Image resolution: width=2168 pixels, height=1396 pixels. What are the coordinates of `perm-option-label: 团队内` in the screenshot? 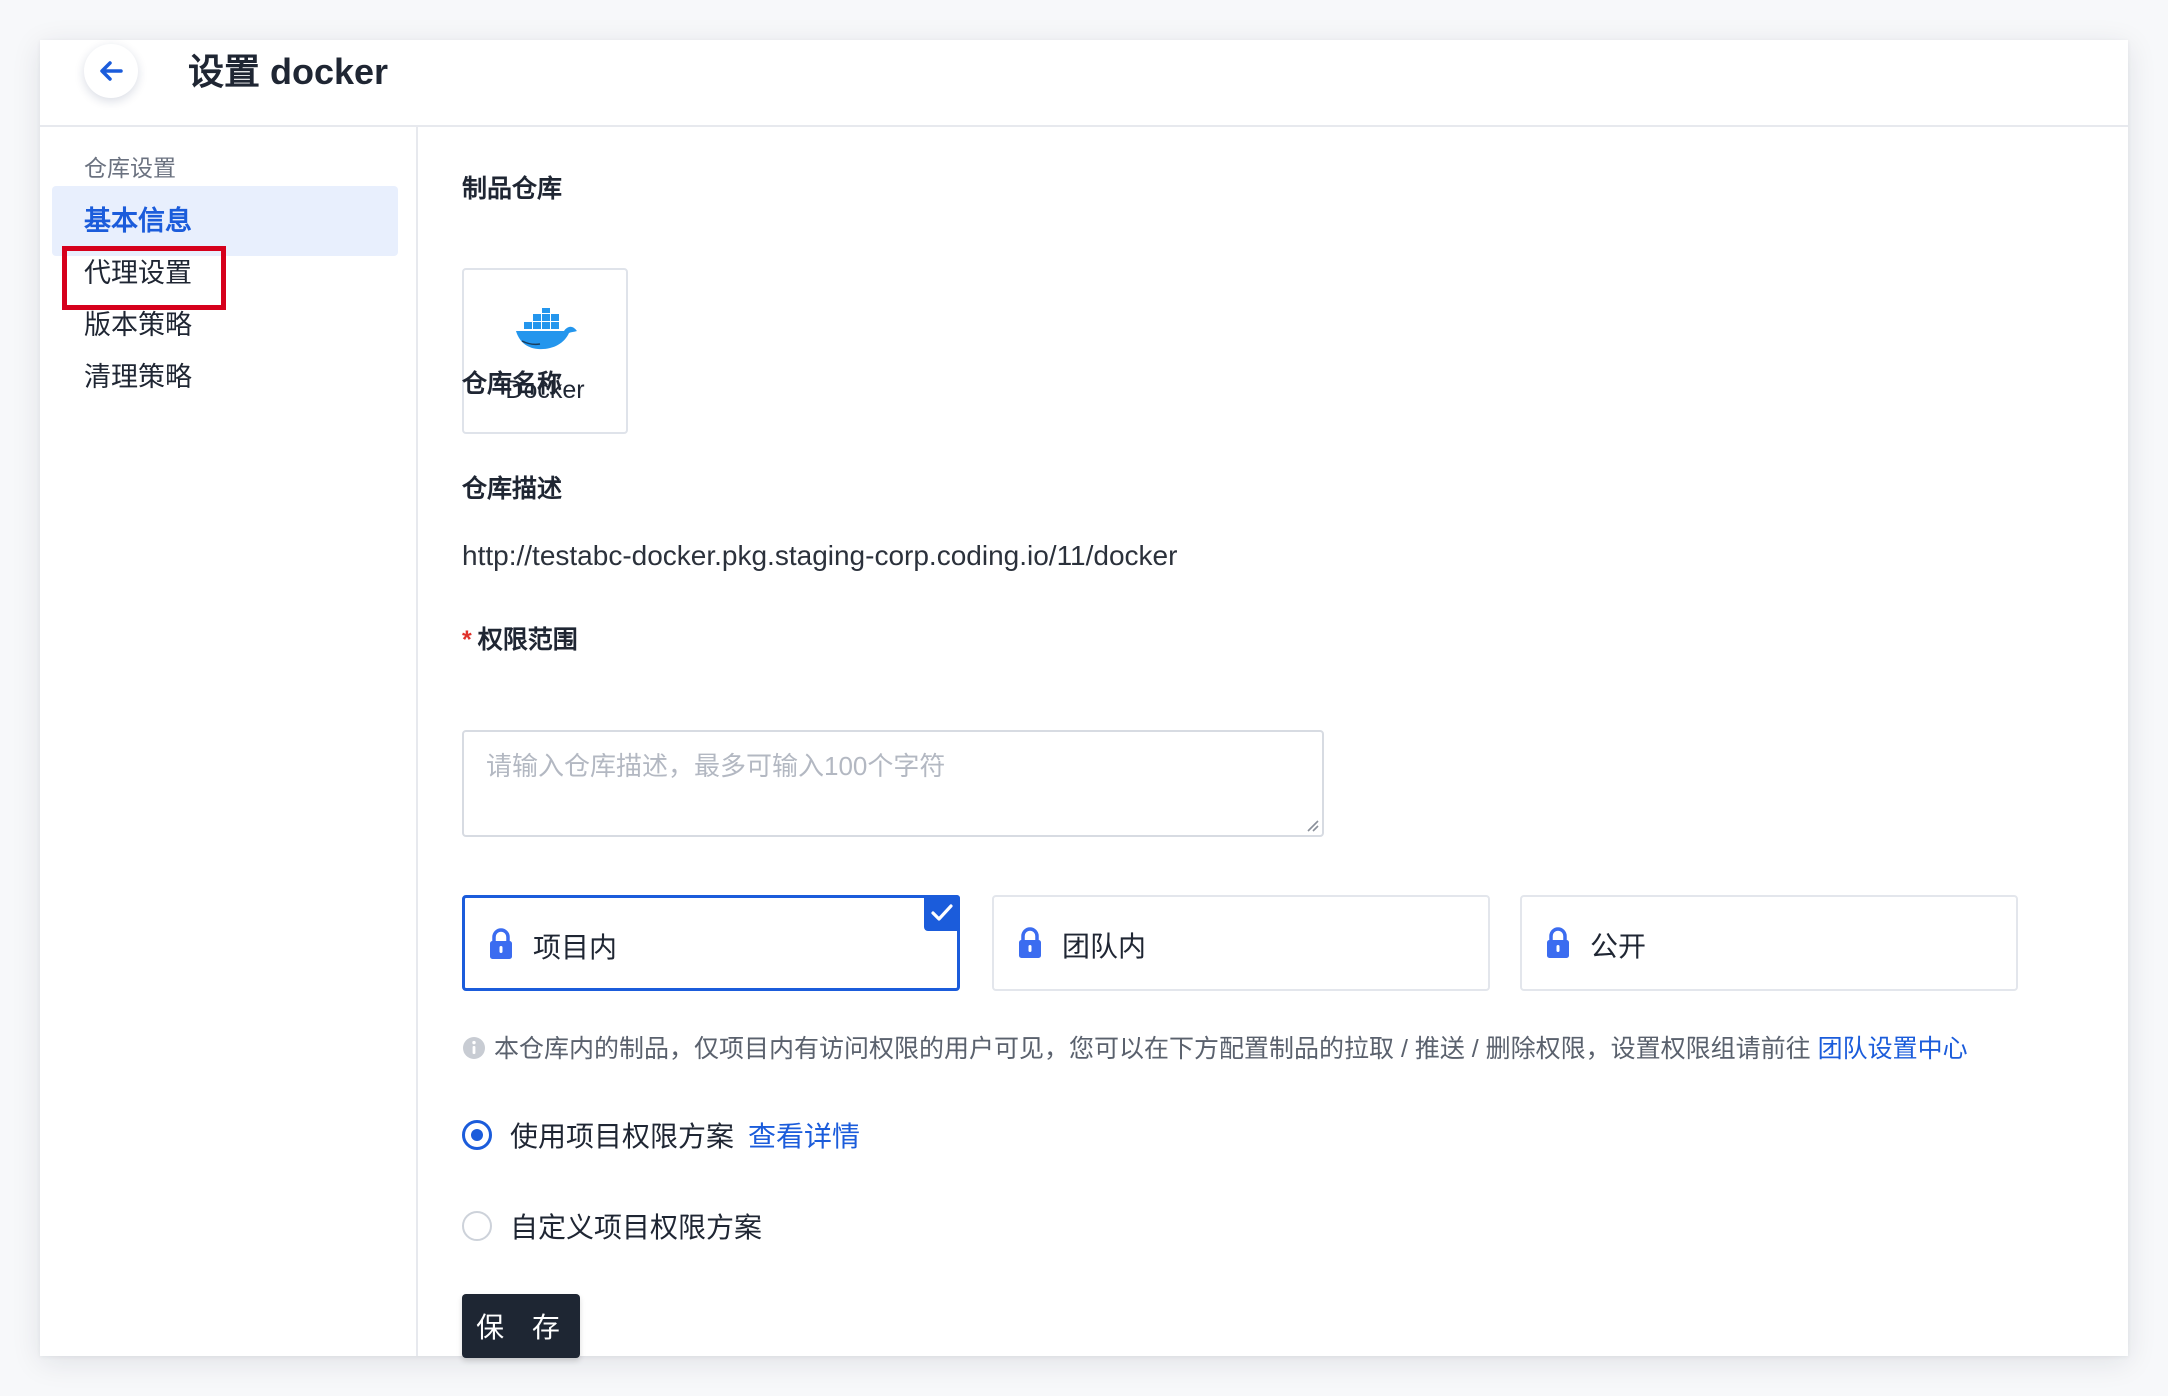 It's located at (1104, 946).